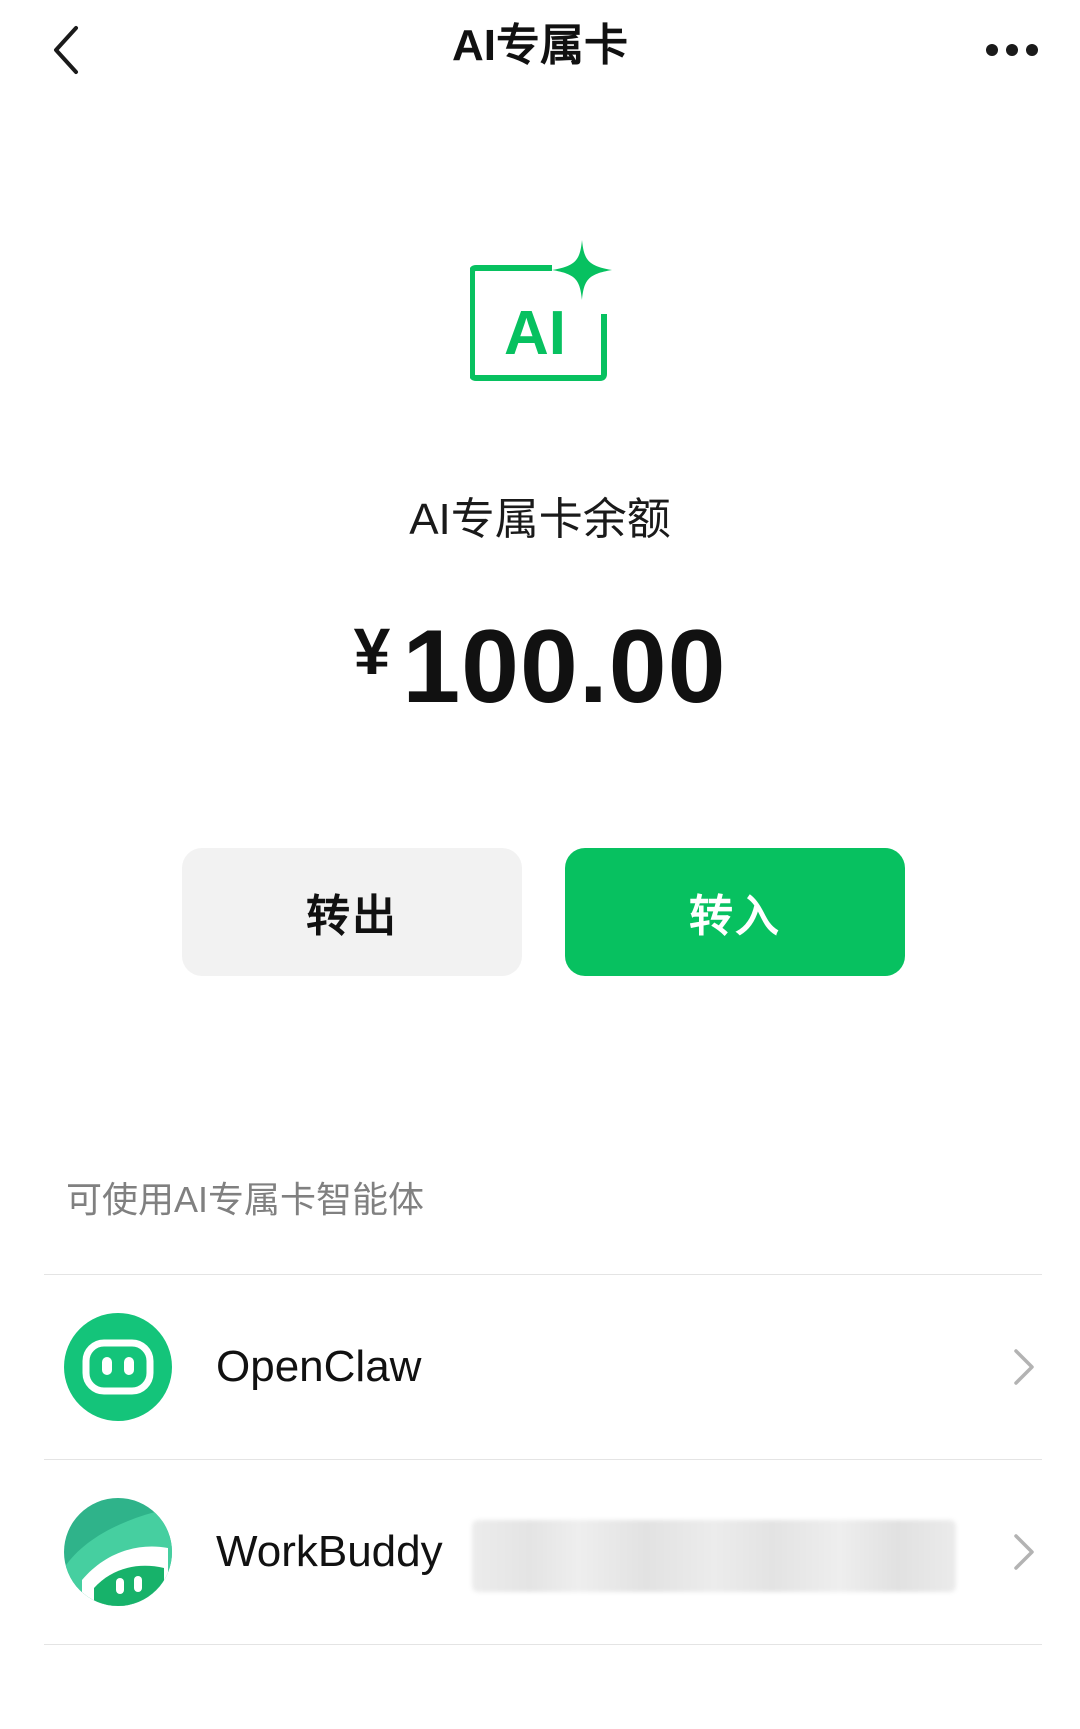 This screenshot has height=1729, width=1080. I want to click on agent-item-workbuddy: WorkBuddy, so click(543, 1552).